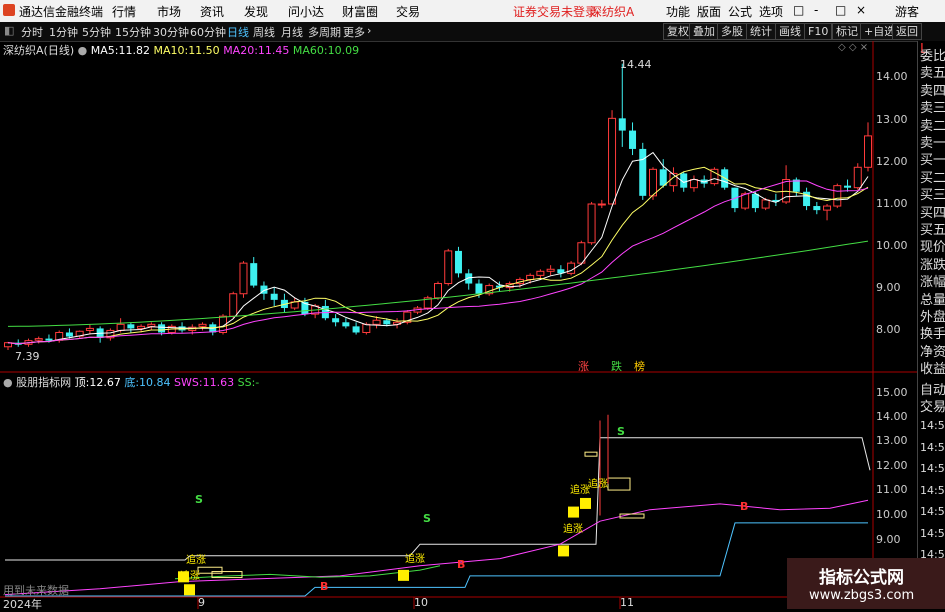 The image size is (945, 612). I want to click on minimize-icon: -, so click(816, 10).